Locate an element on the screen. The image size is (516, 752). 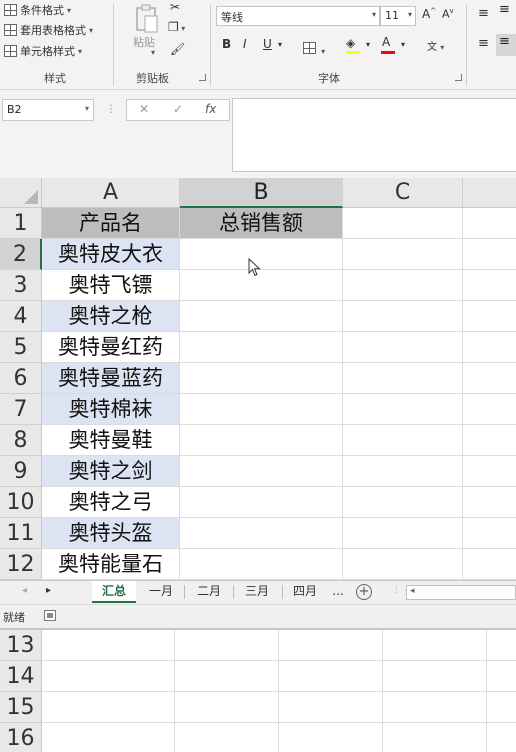
cell-d3 is located at coordinates (489, 285).